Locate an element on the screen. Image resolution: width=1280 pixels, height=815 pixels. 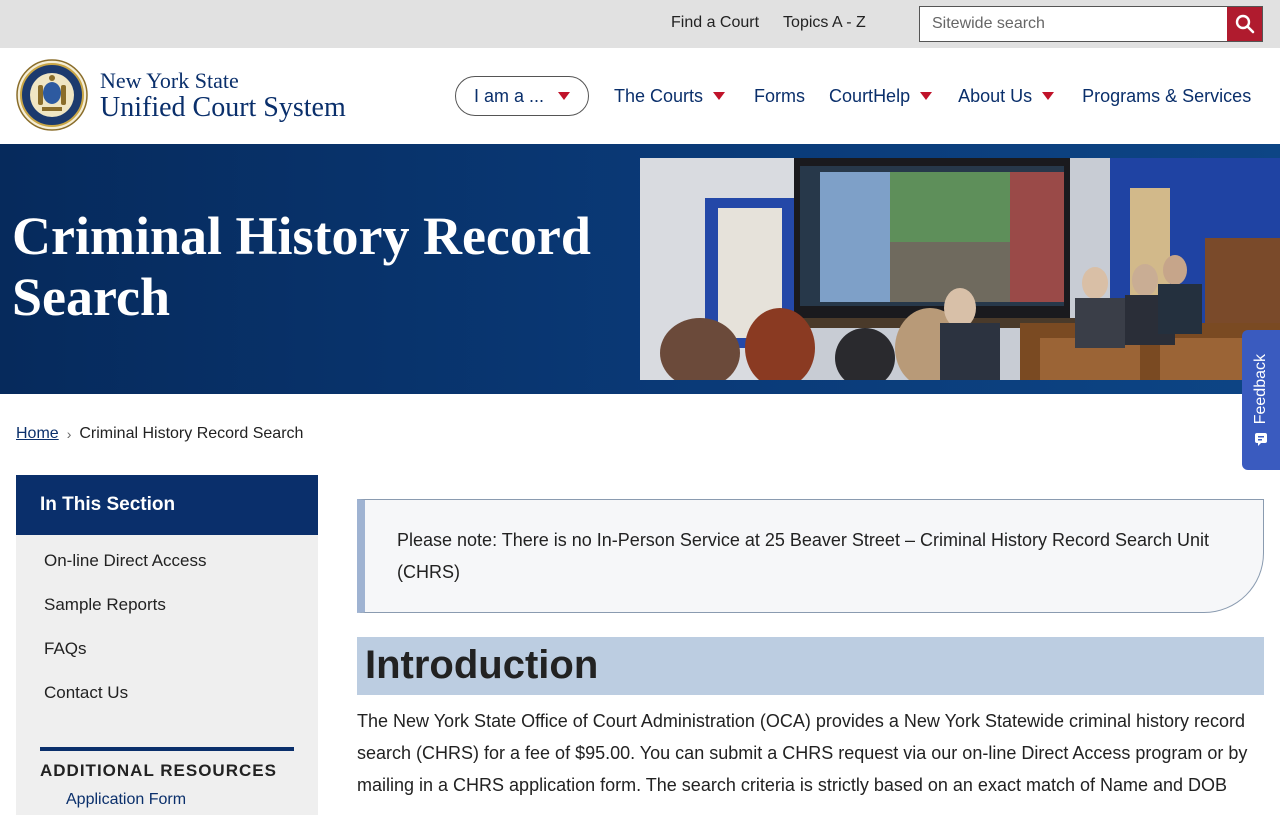
additional-resources-heading: ADDITIONAL RESOURCES is located at coordinates (167, 764).